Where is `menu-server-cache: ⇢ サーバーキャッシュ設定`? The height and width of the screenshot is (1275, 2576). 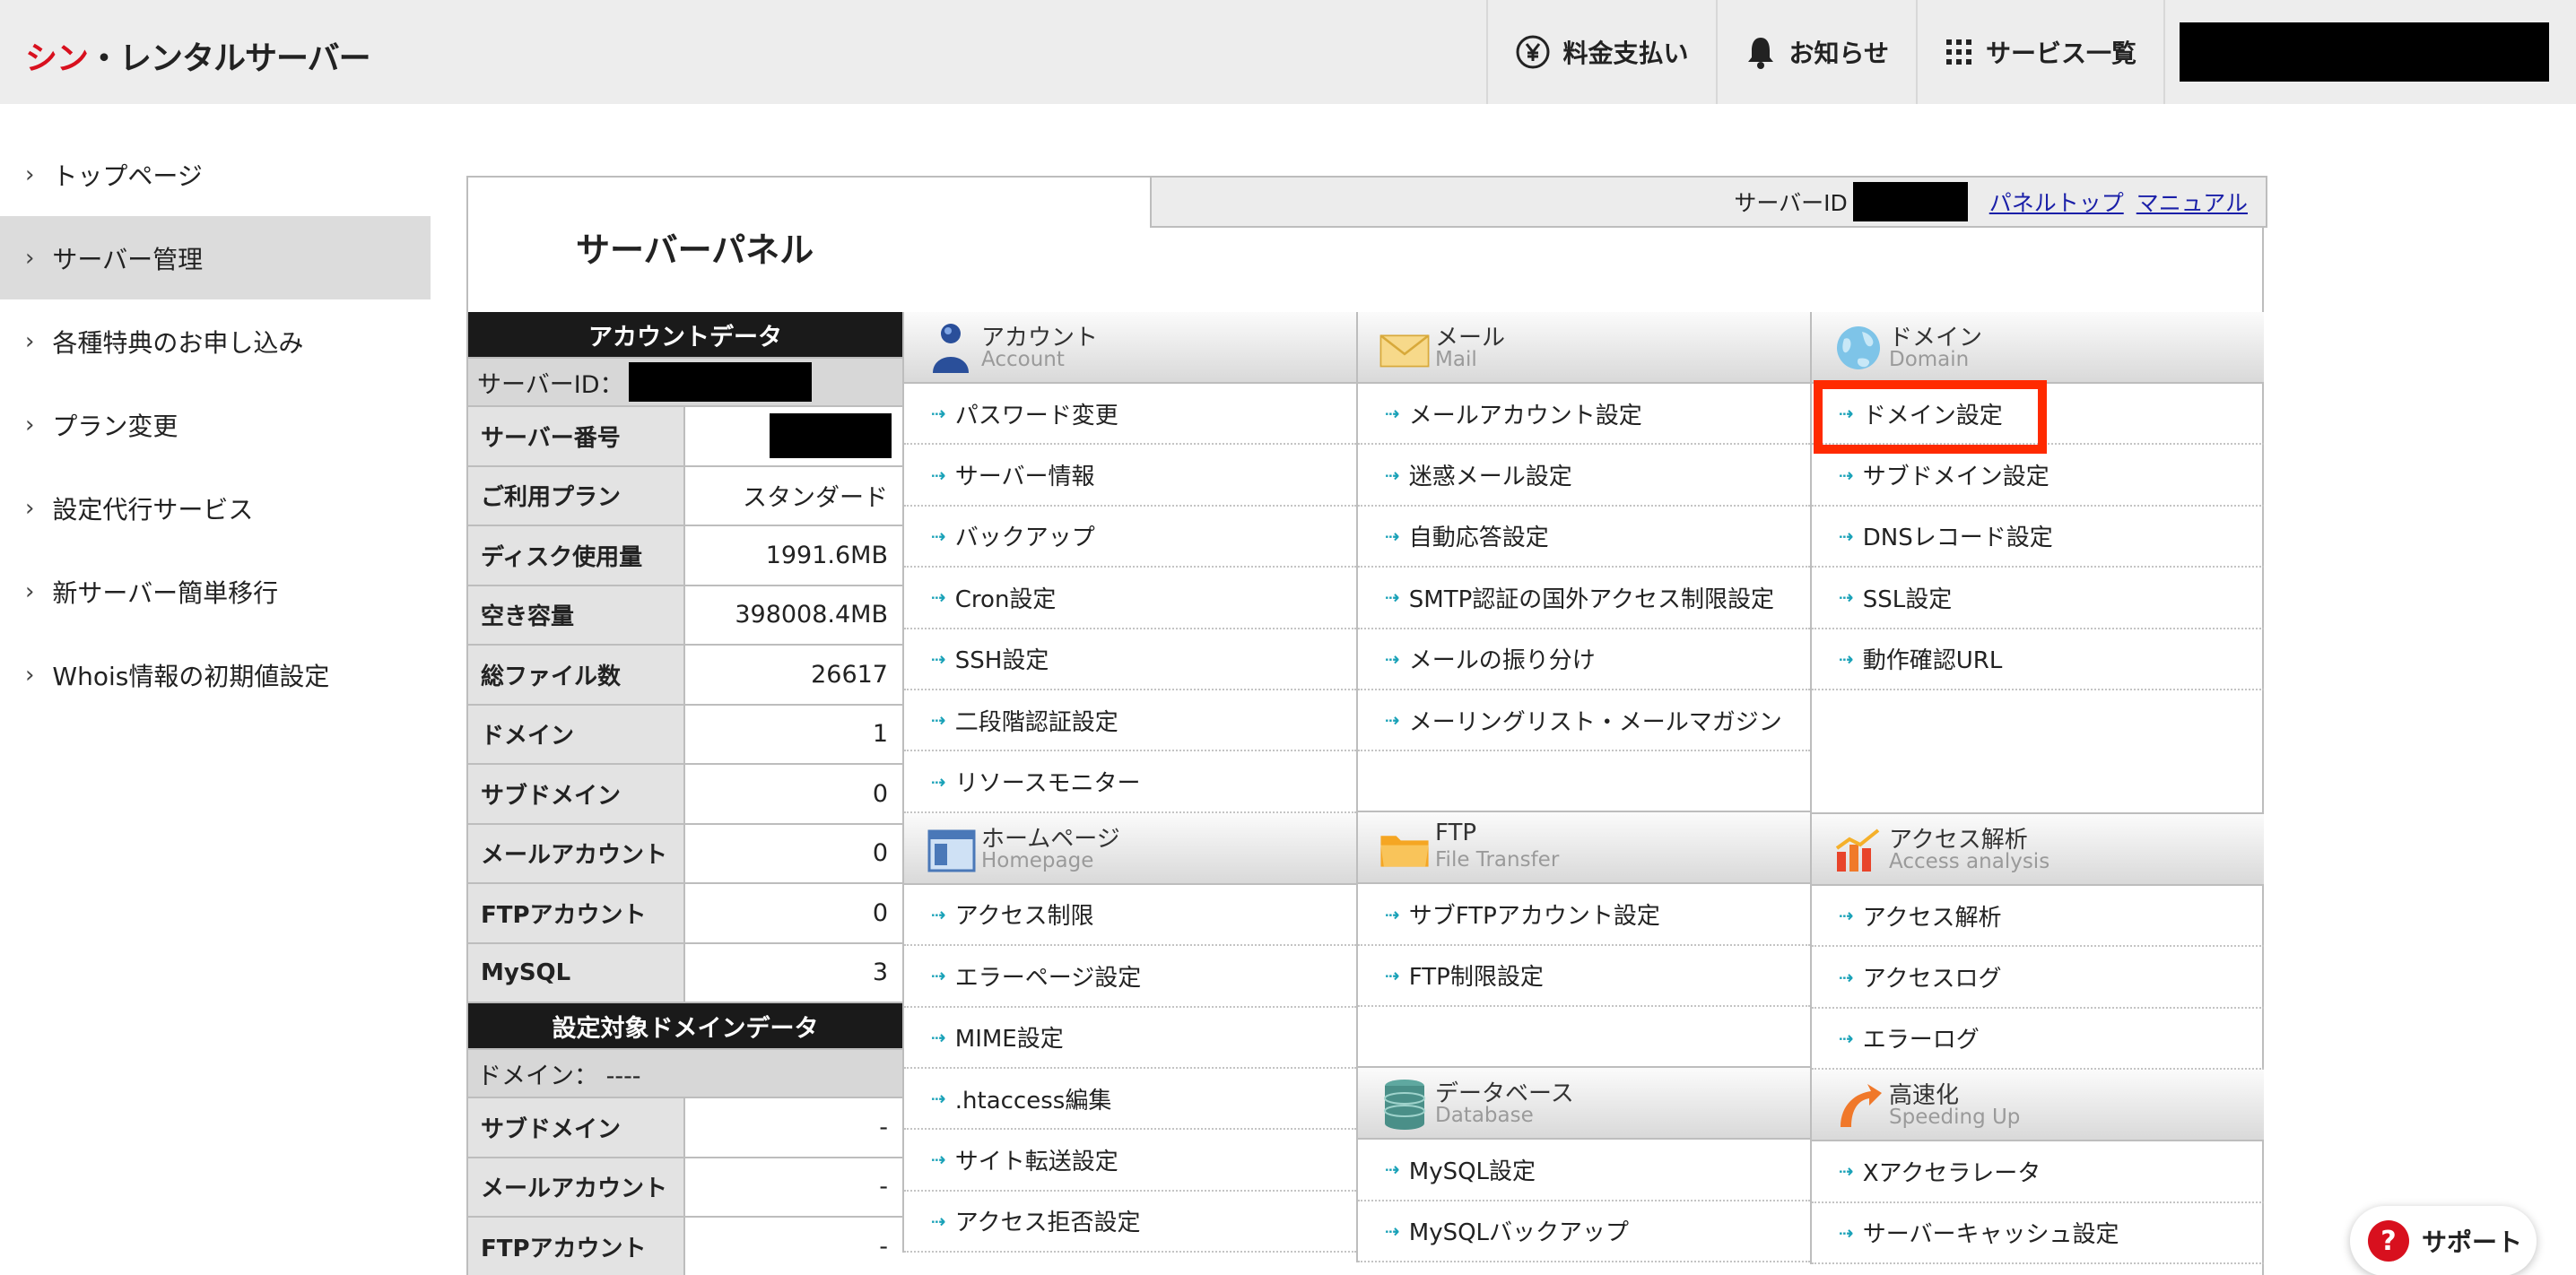 menu-server-cache: ⇢ サーバーキャッシュ設定 is located at coordinates (2038, 1233).